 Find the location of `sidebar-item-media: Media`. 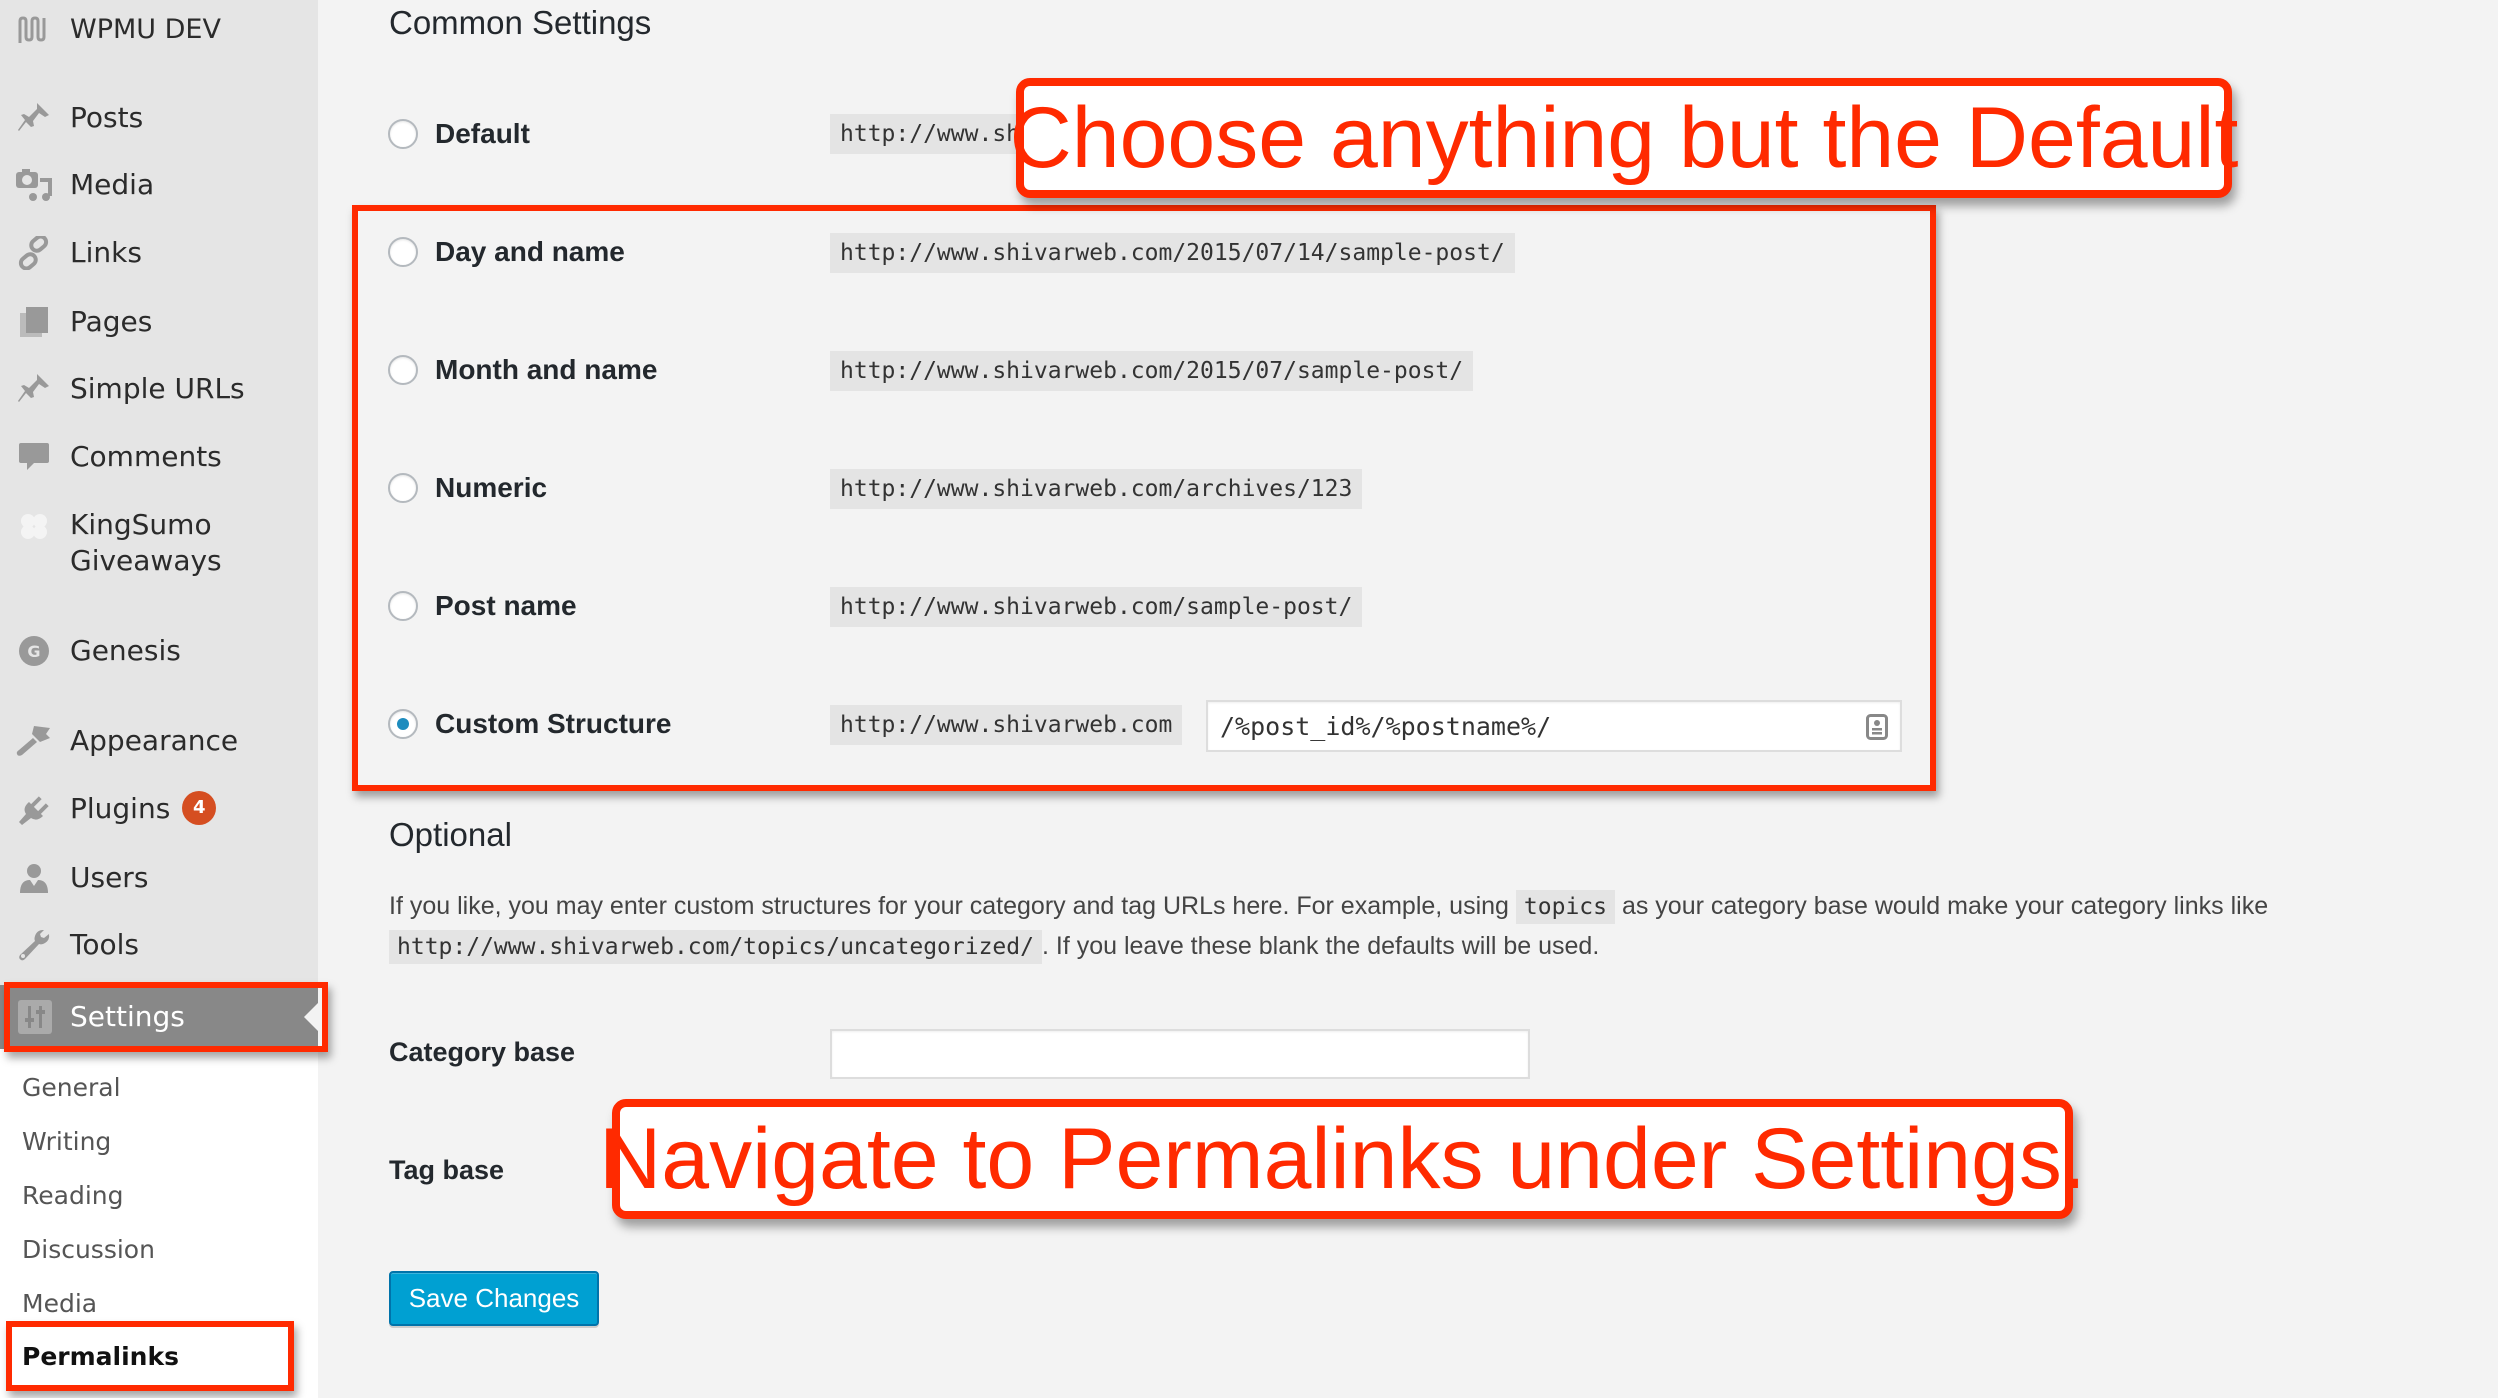

sidebar-item-media: Media is located at coordinates (159, 185).